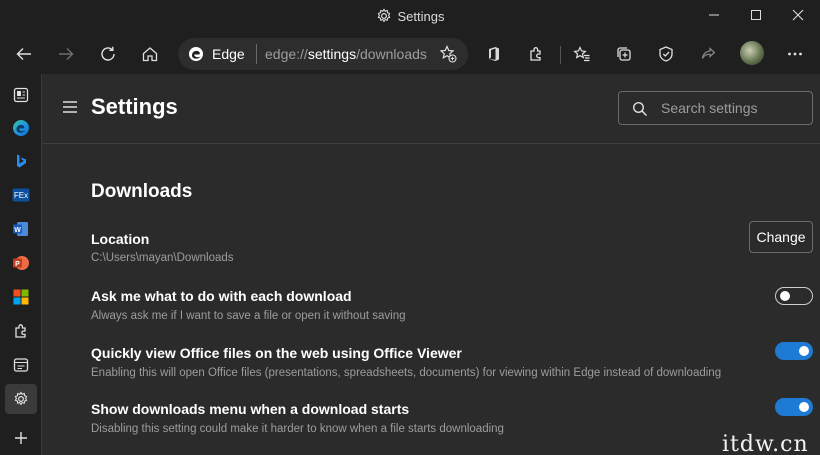 The height and width of the screenshot is (455, 820). I want to click on home-button, so click(150, 54).